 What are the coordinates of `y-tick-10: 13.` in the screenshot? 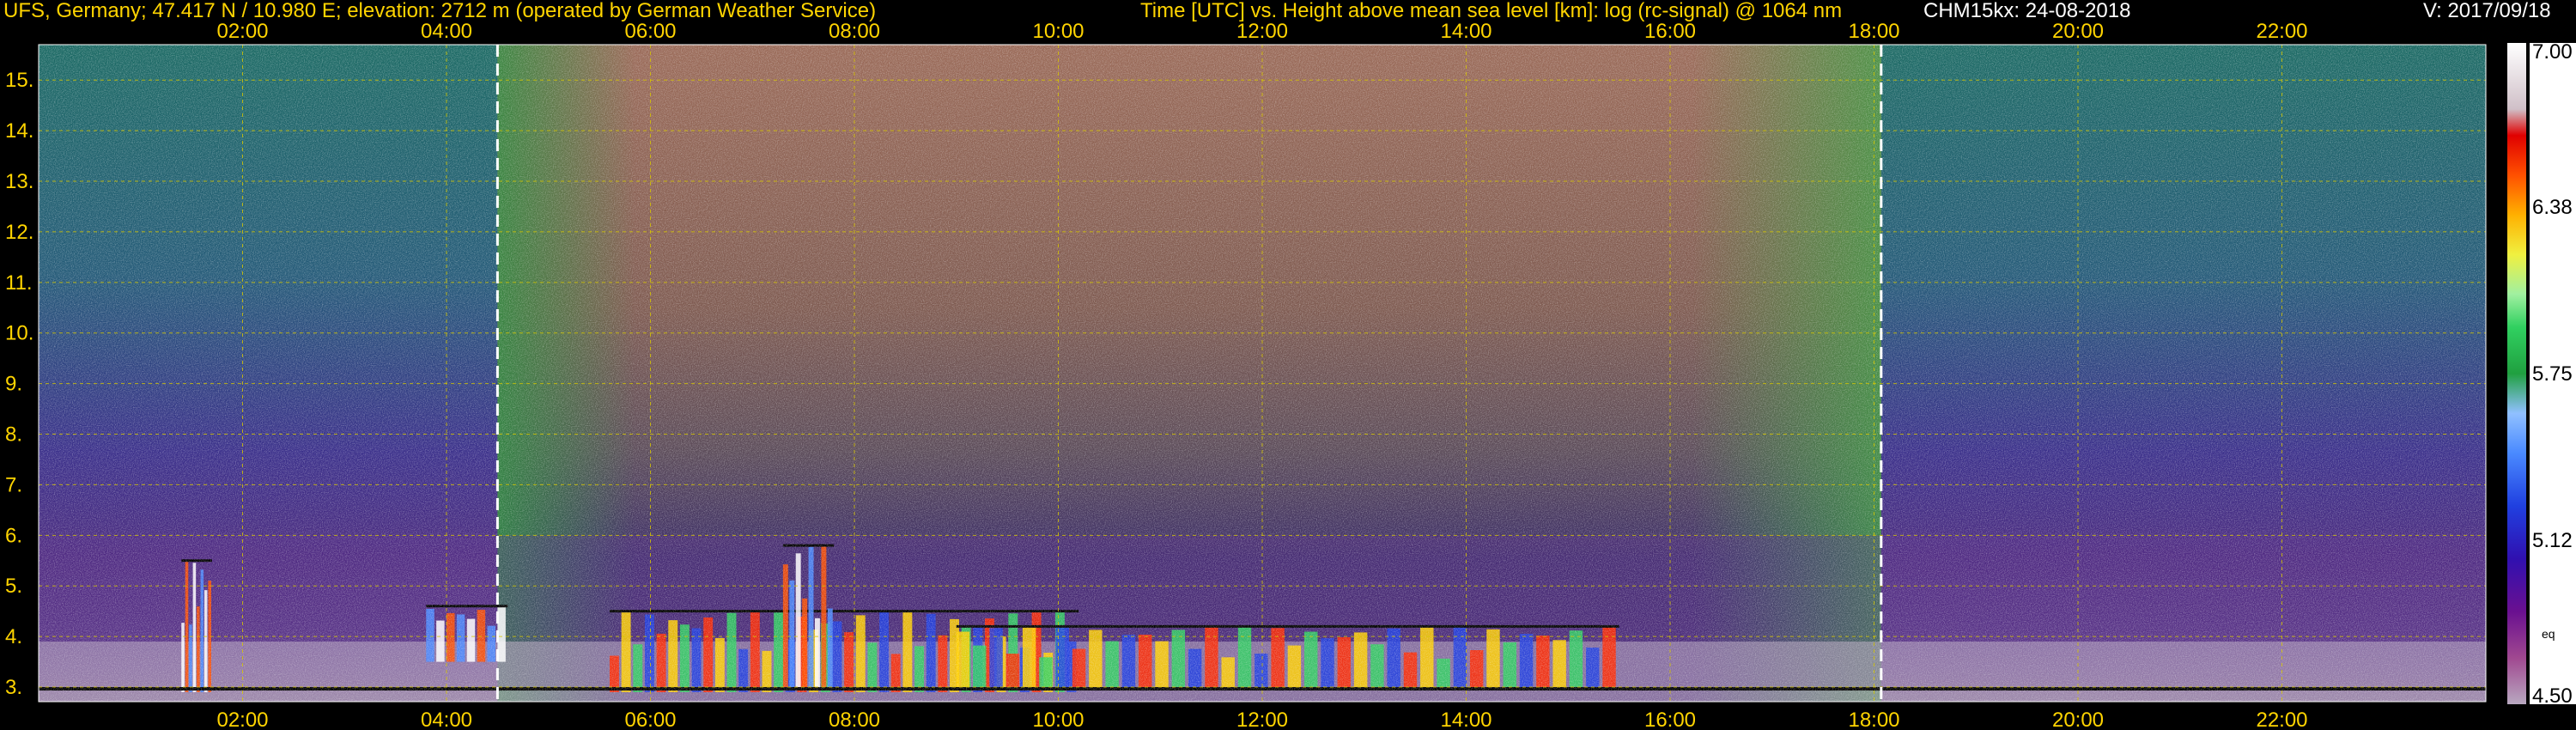 It's located at (19, 181).